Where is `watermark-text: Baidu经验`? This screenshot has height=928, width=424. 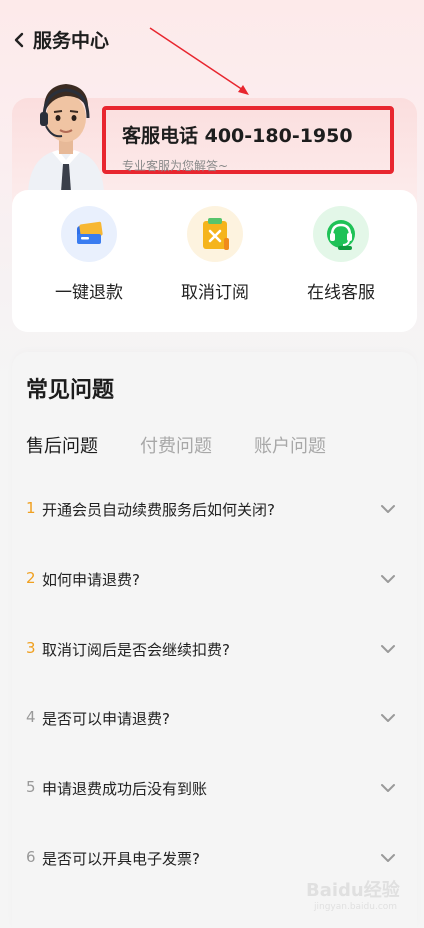 watermark-text: Baidu经验 is located at coordinates (353, 890).